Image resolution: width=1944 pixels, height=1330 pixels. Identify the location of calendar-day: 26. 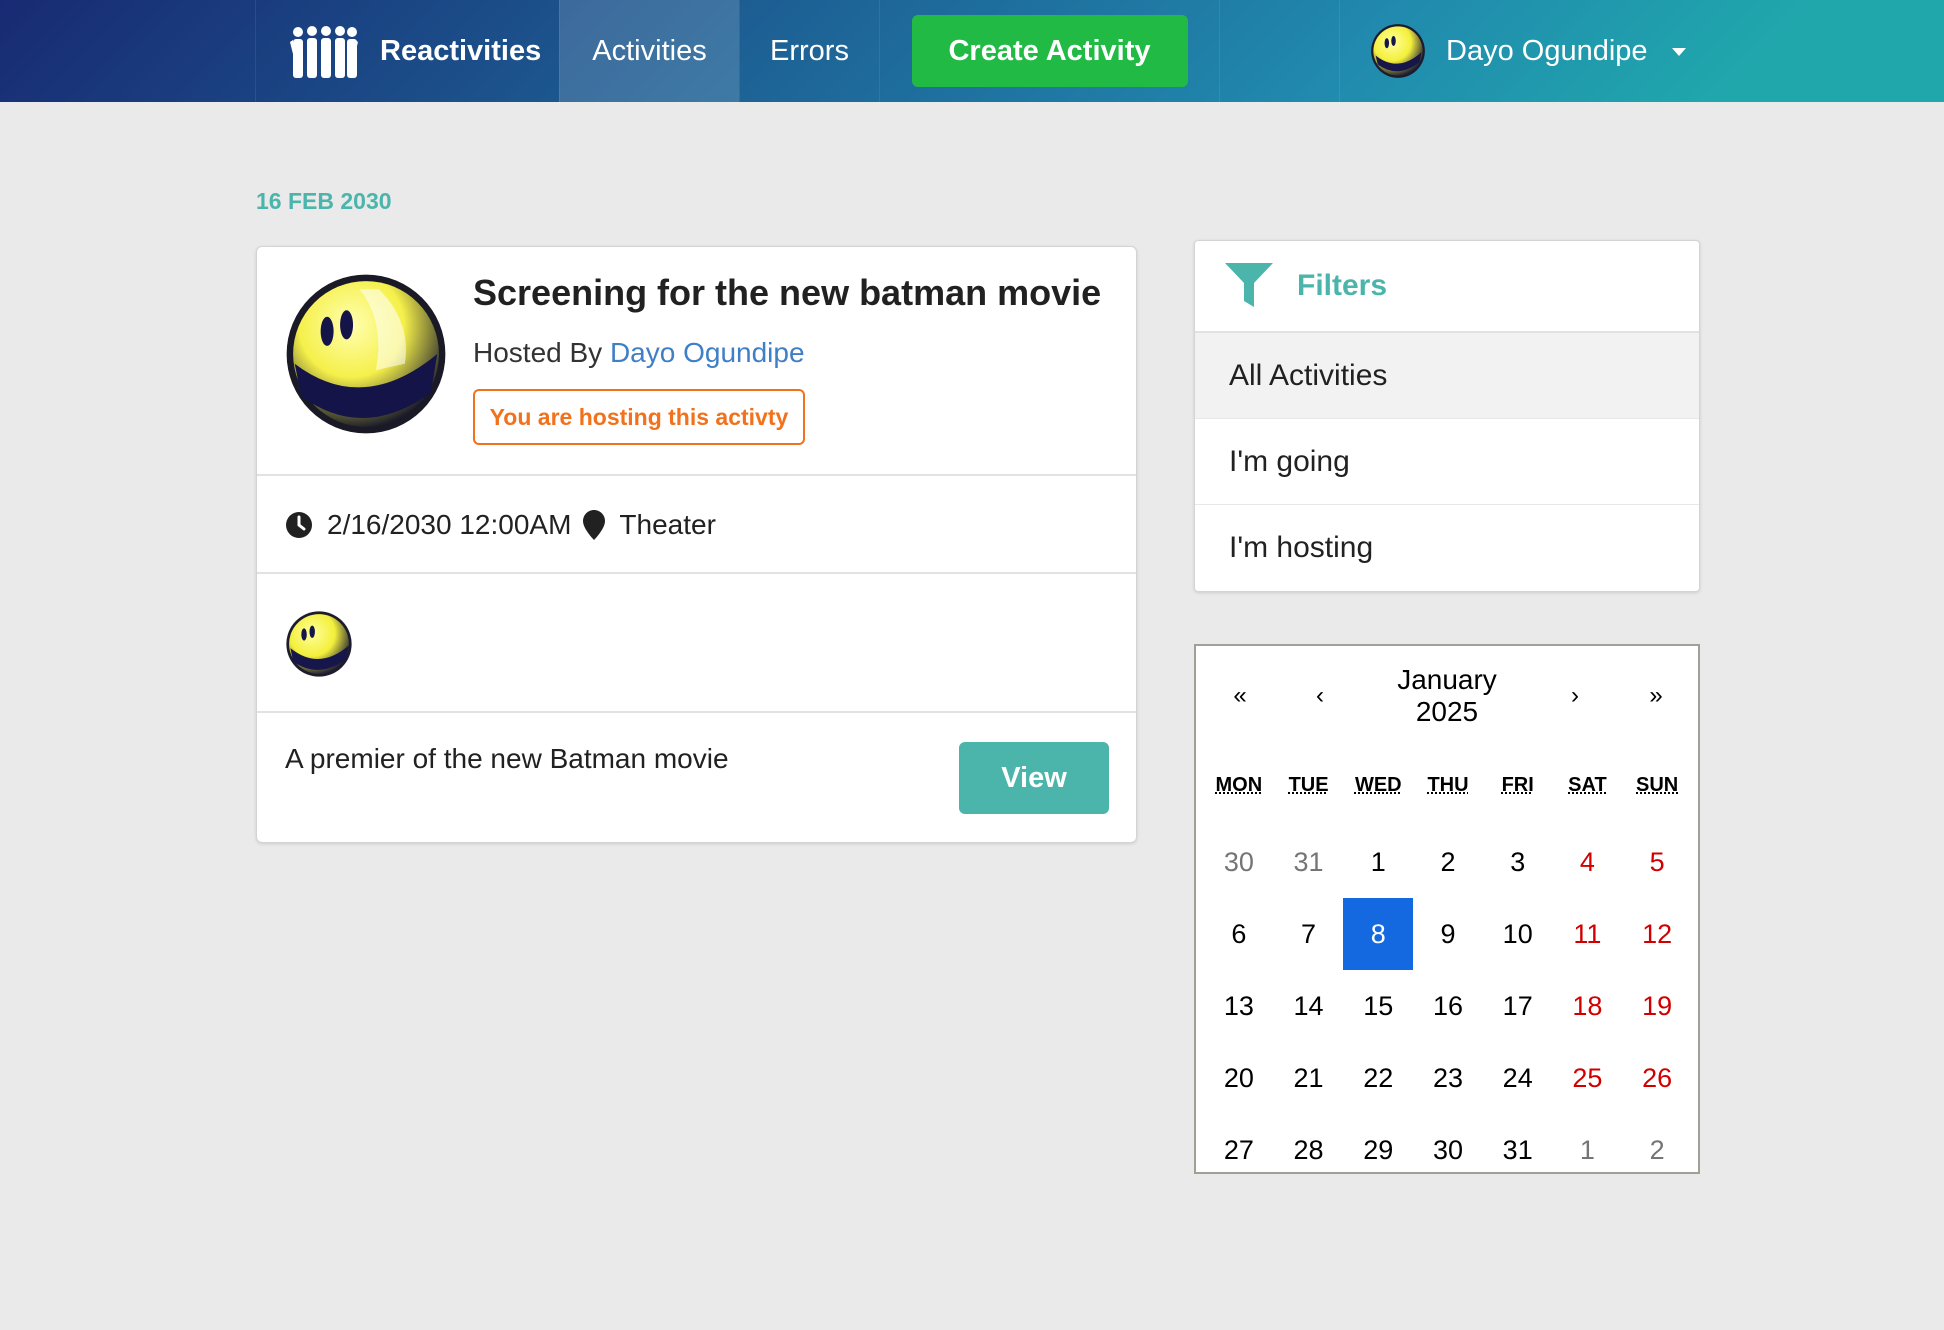
(1657, 1078).